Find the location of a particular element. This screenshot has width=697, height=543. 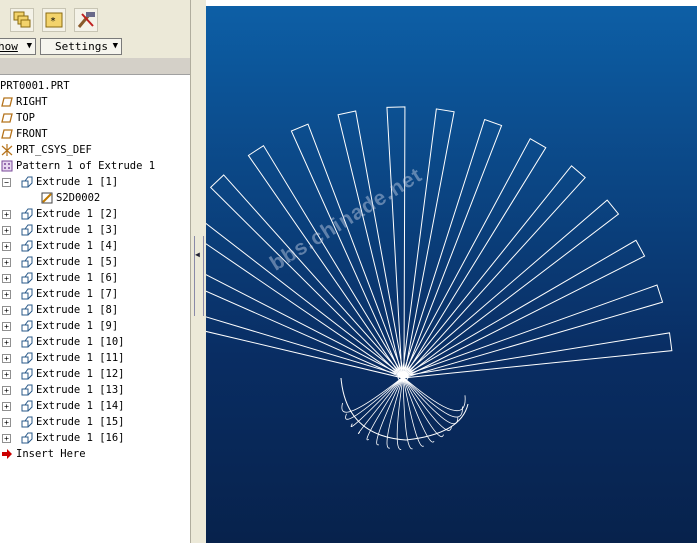

tree-item-label: Insert Here is located at coordinates (51, 454).